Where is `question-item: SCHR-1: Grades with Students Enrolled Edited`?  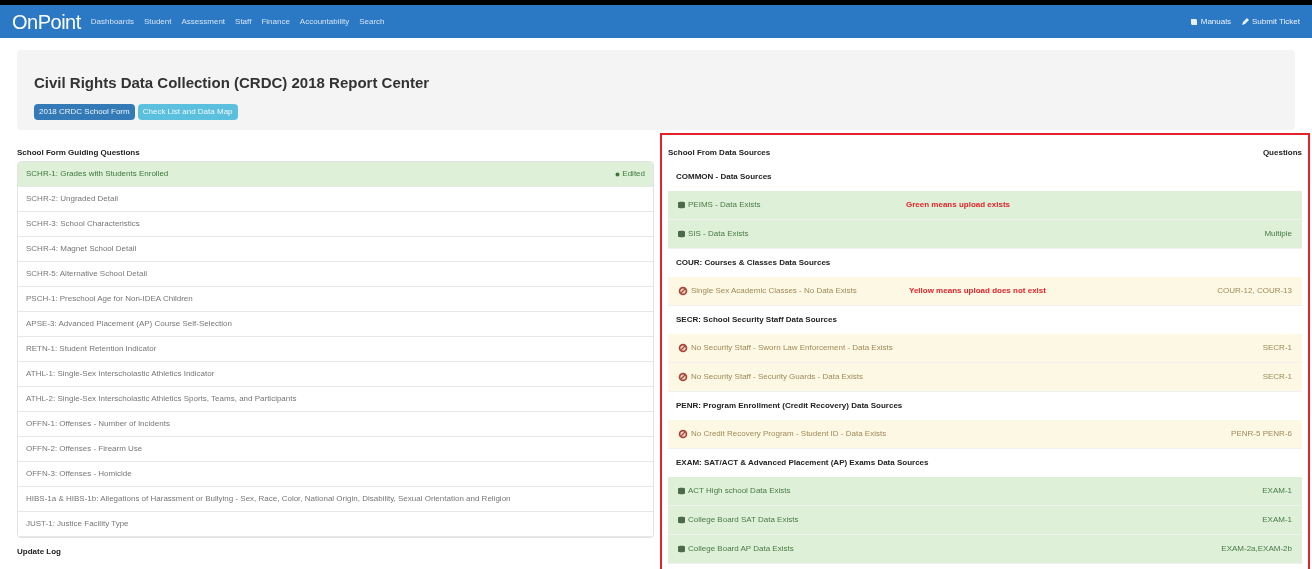 question-item: SCHR-1: Grades with Students Enrolled Edited is located at coordinates (335, 174).